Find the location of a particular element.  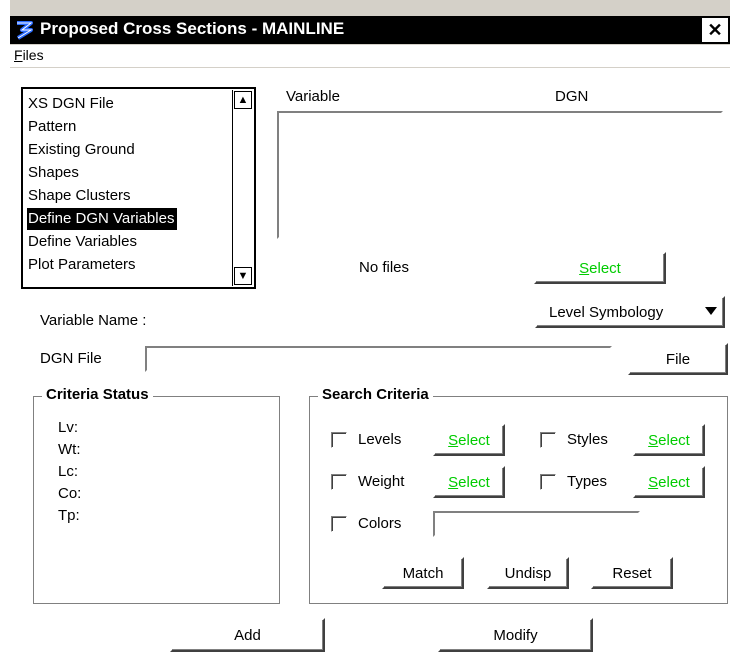

list-item: Shape Clusters is located at coordinates (80, 196).